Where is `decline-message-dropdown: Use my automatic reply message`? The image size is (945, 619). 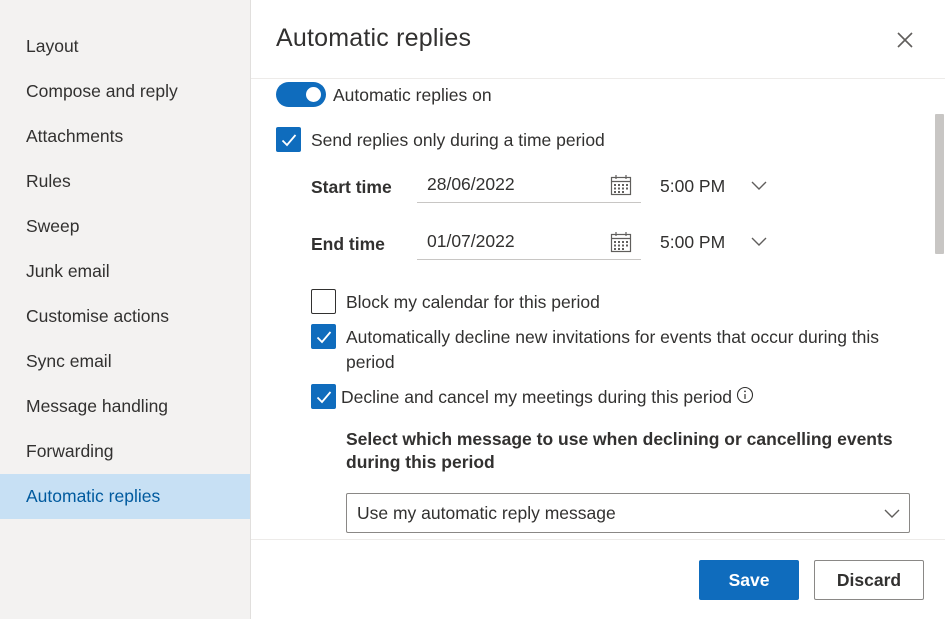 decline-message-dropdown: Use my automatic reply message is located at coordinates (628, 513).